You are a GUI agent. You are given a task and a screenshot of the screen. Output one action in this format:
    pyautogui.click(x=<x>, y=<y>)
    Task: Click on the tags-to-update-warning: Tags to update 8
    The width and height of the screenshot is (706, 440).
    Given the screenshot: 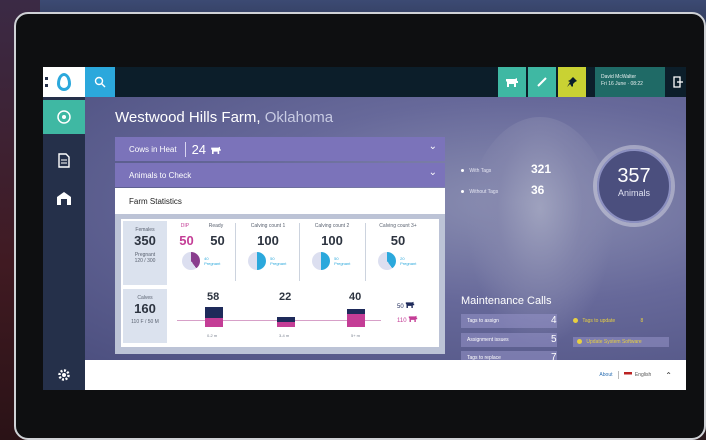 What is the action you would take?
    pyautogui.click(x=608, y=321)
    